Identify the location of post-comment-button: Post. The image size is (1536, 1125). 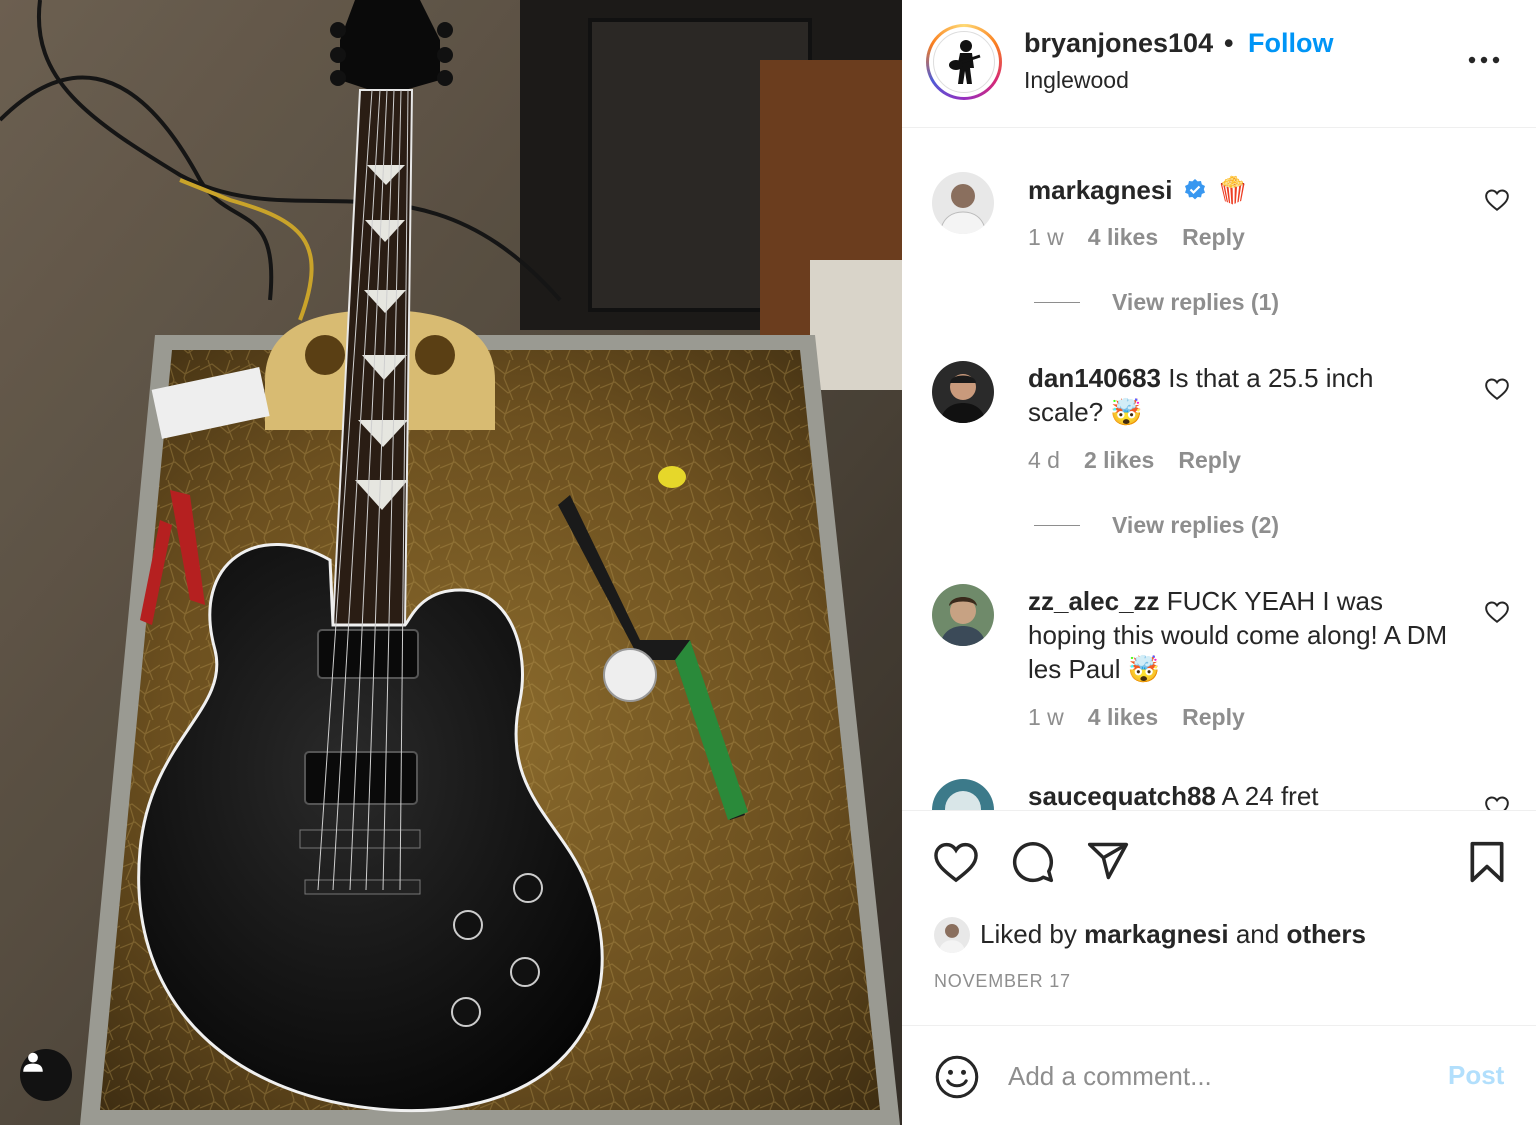
(1476, 1075).